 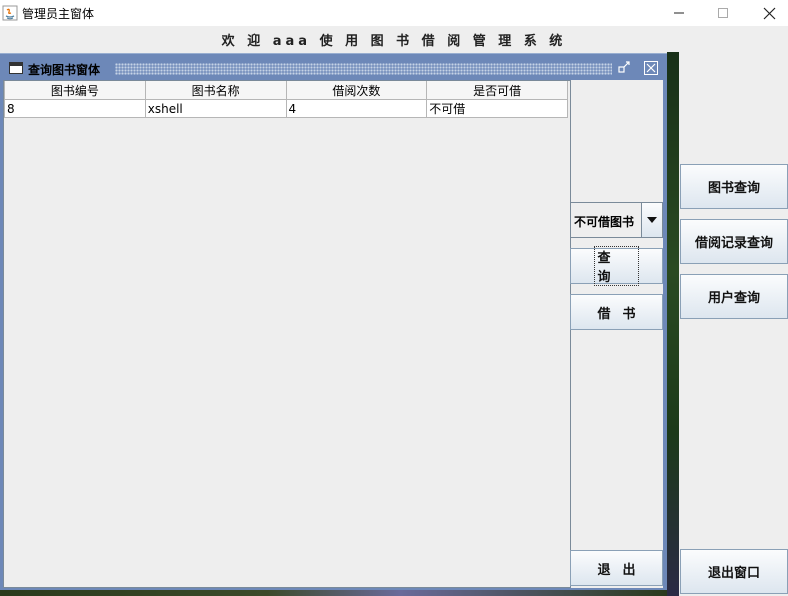 I want to click on combobox-arrow-button, so click(x=651, y=220).